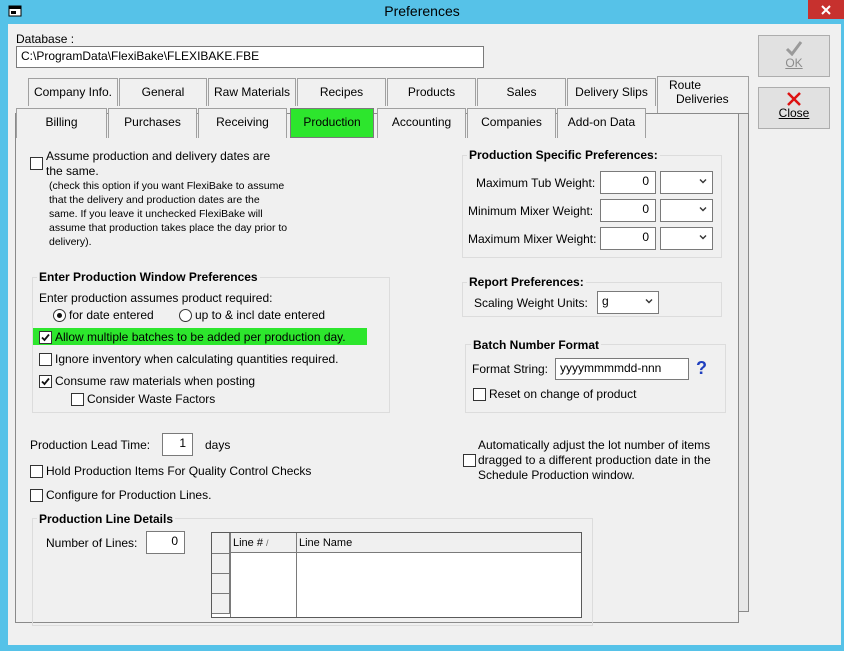 This screenshot has width=844, height=651. Describe the element at coordinates (77, 399) in the screenshot. I see `consider-waste-factors-checkbox` at that location.